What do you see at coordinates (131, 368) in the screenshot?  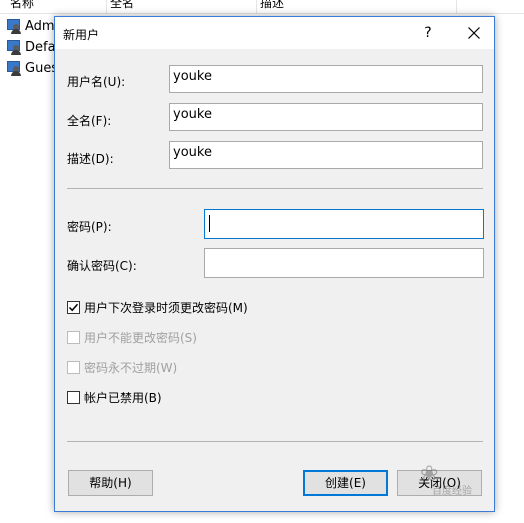 I see `checkbox-label: 密码永不过期(W)` at bounding box center [131, 368].